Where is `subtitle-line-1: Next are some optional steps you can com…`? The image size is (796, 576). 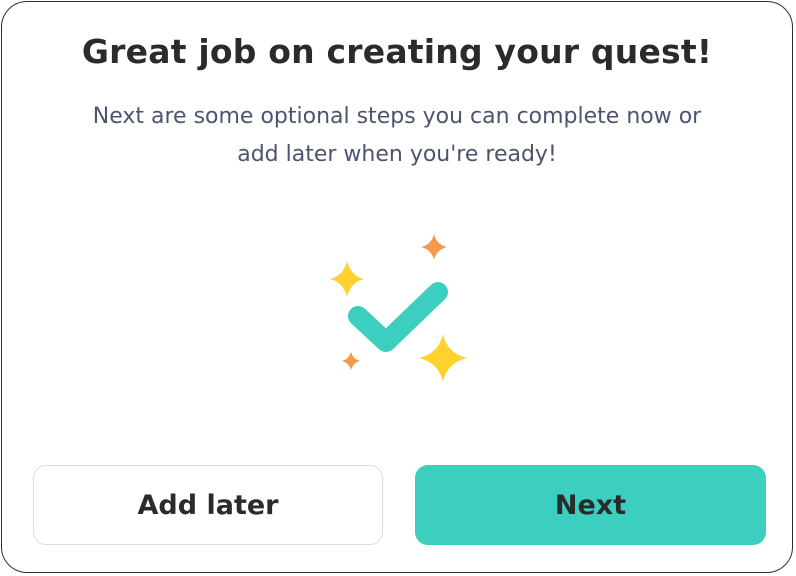
subtitle-line-1: Next are some optional steps you can com… is located at coordinates (397, 116).